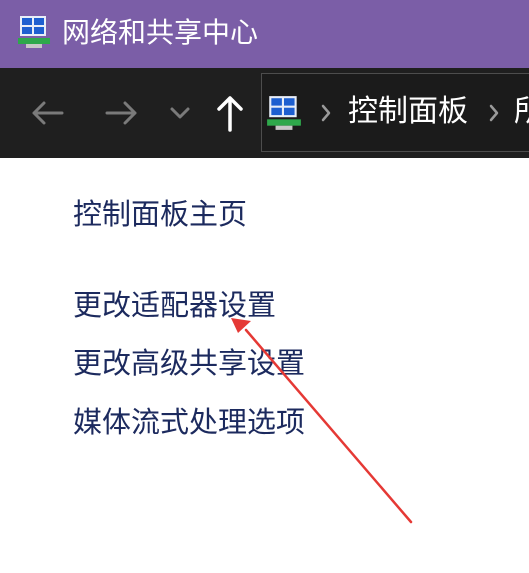 This screenshot has height=573, width=529. What do you see at coordinates (189, 363) in the screenshot?
I see `change-advanced-sharing-settings-link: 更改高级共享设置` at bounding box center [189, 363].